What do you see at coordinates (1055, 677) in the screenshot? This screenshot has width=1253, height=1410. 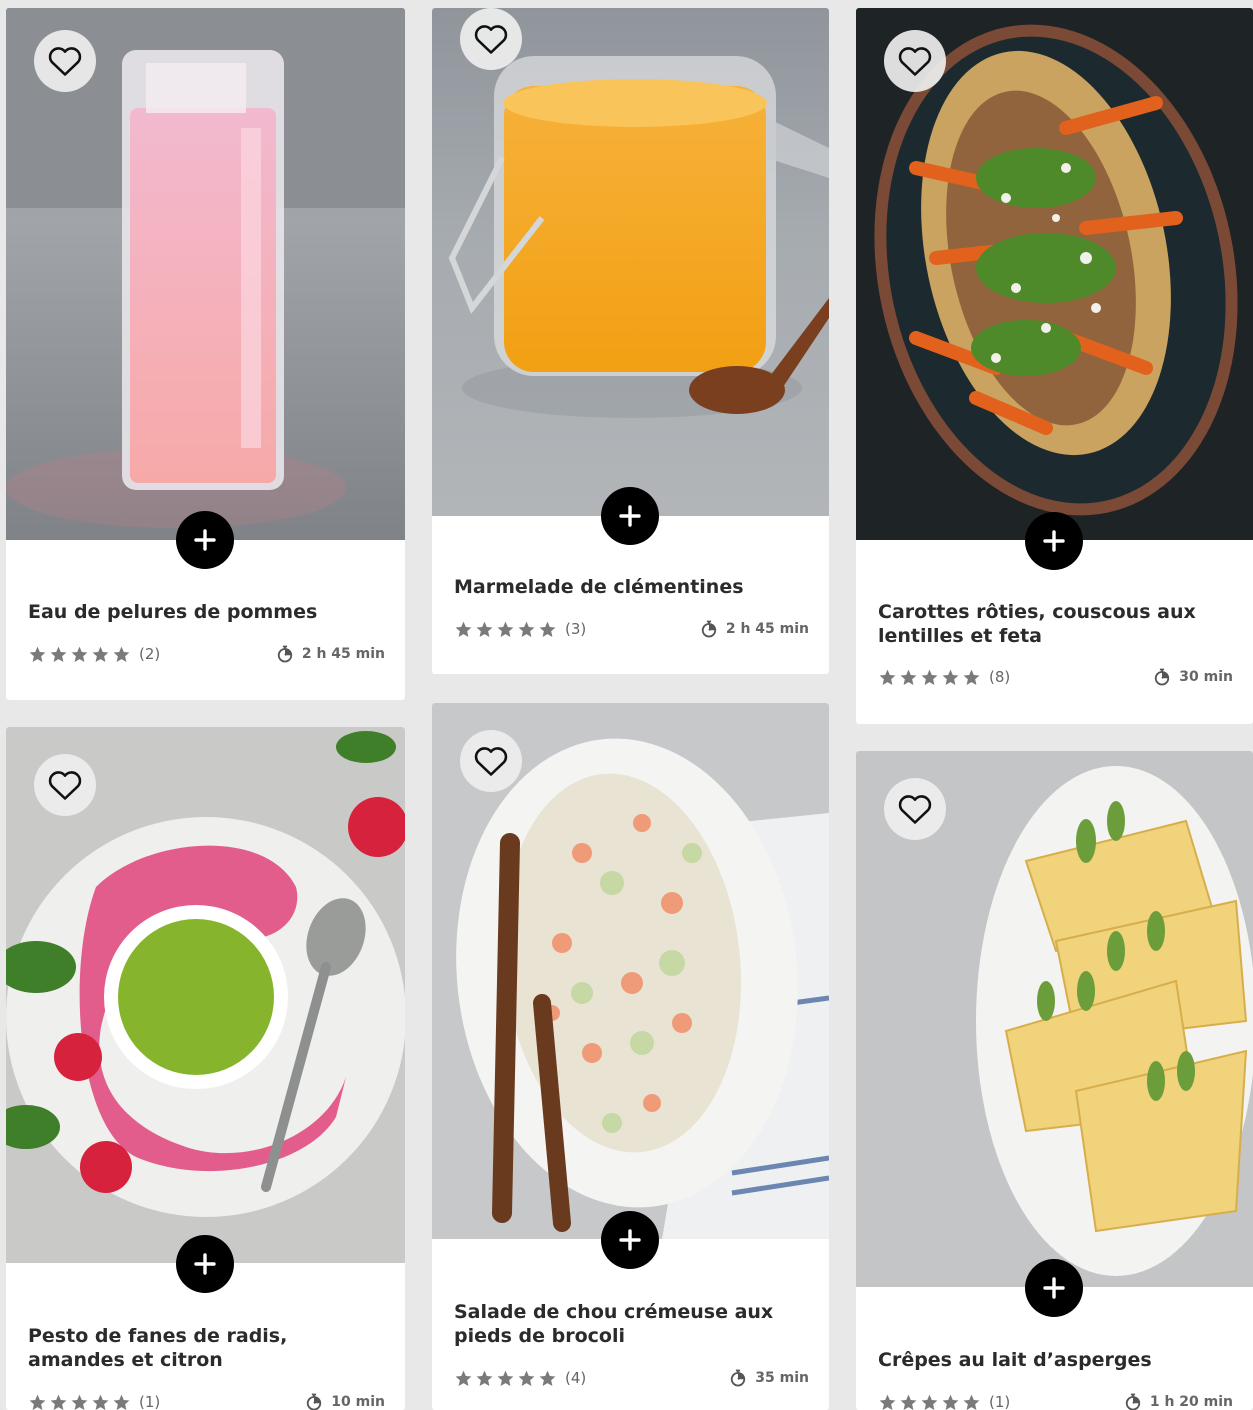 I see `recipe-meta: (8) 30 min` at bounding box center [1055, 677].